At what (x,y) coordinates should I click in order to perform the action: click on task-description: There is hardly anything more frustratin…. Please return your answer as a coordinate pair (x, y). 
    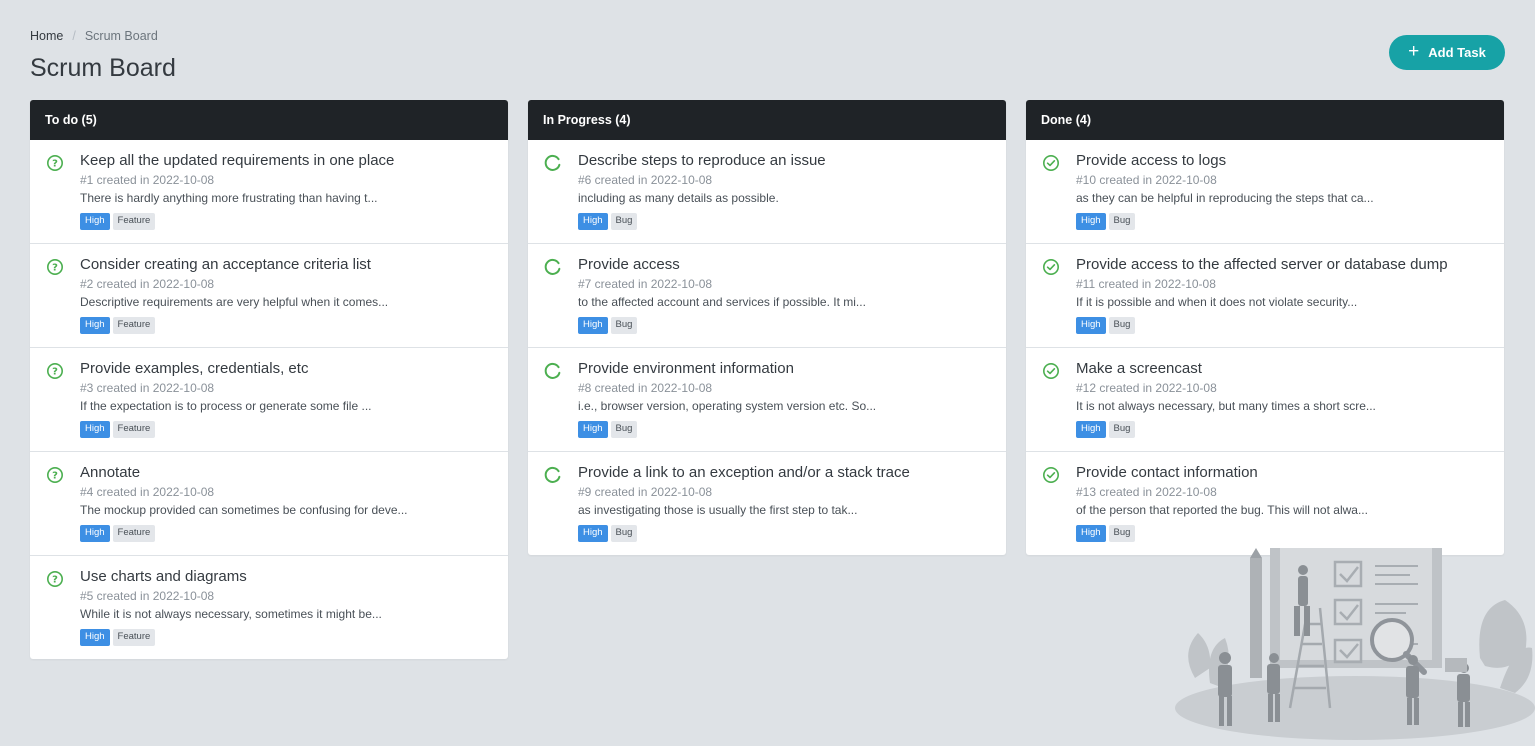
    Looking at the image, I should click on (229, 198).